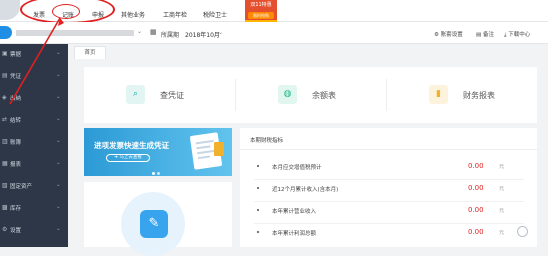 The height and width of the screenshot is (256, 548). What do you see at coordinates (202, 34) in the screenshot?
I see `period-select: 2018年10月` at bounding box center [202, 34].